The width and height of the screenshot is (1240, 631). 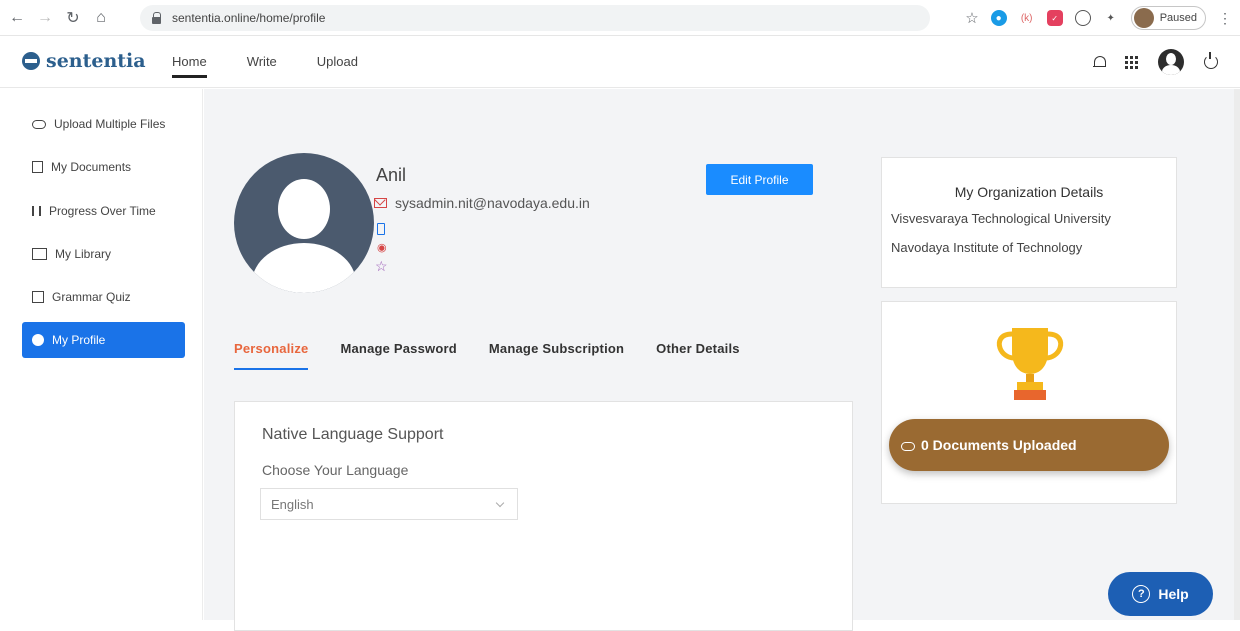 What do you see at coordinates (271, 355) in the screenshot?
I see `tab-personalize: Personalize` at bounding box center [271, 355].